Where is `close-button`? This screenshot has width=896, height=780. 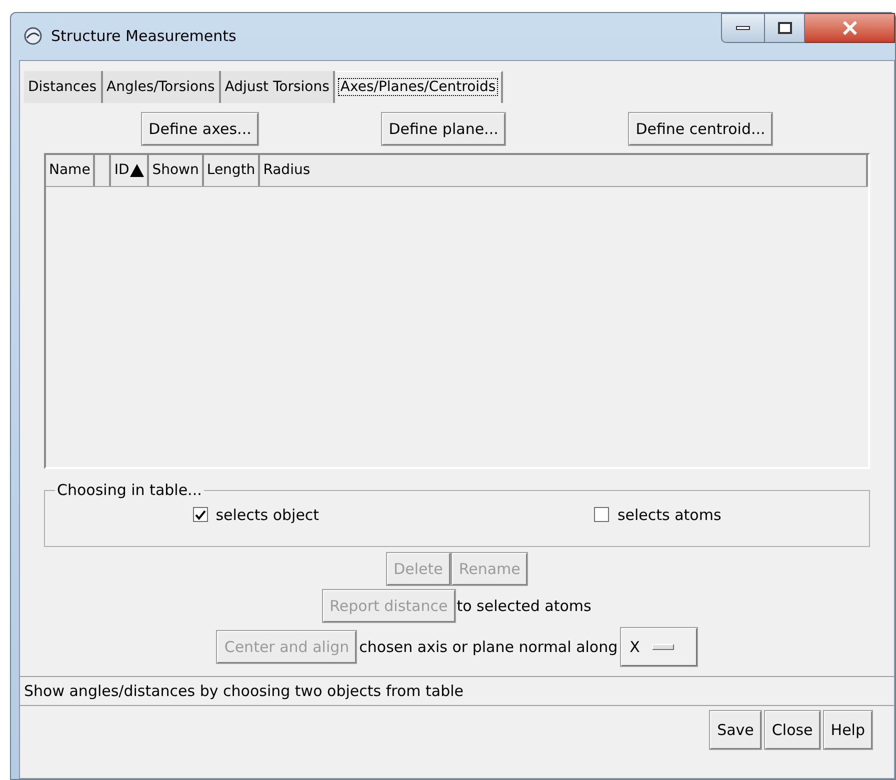 close-button is located at coordinates (850, 28).